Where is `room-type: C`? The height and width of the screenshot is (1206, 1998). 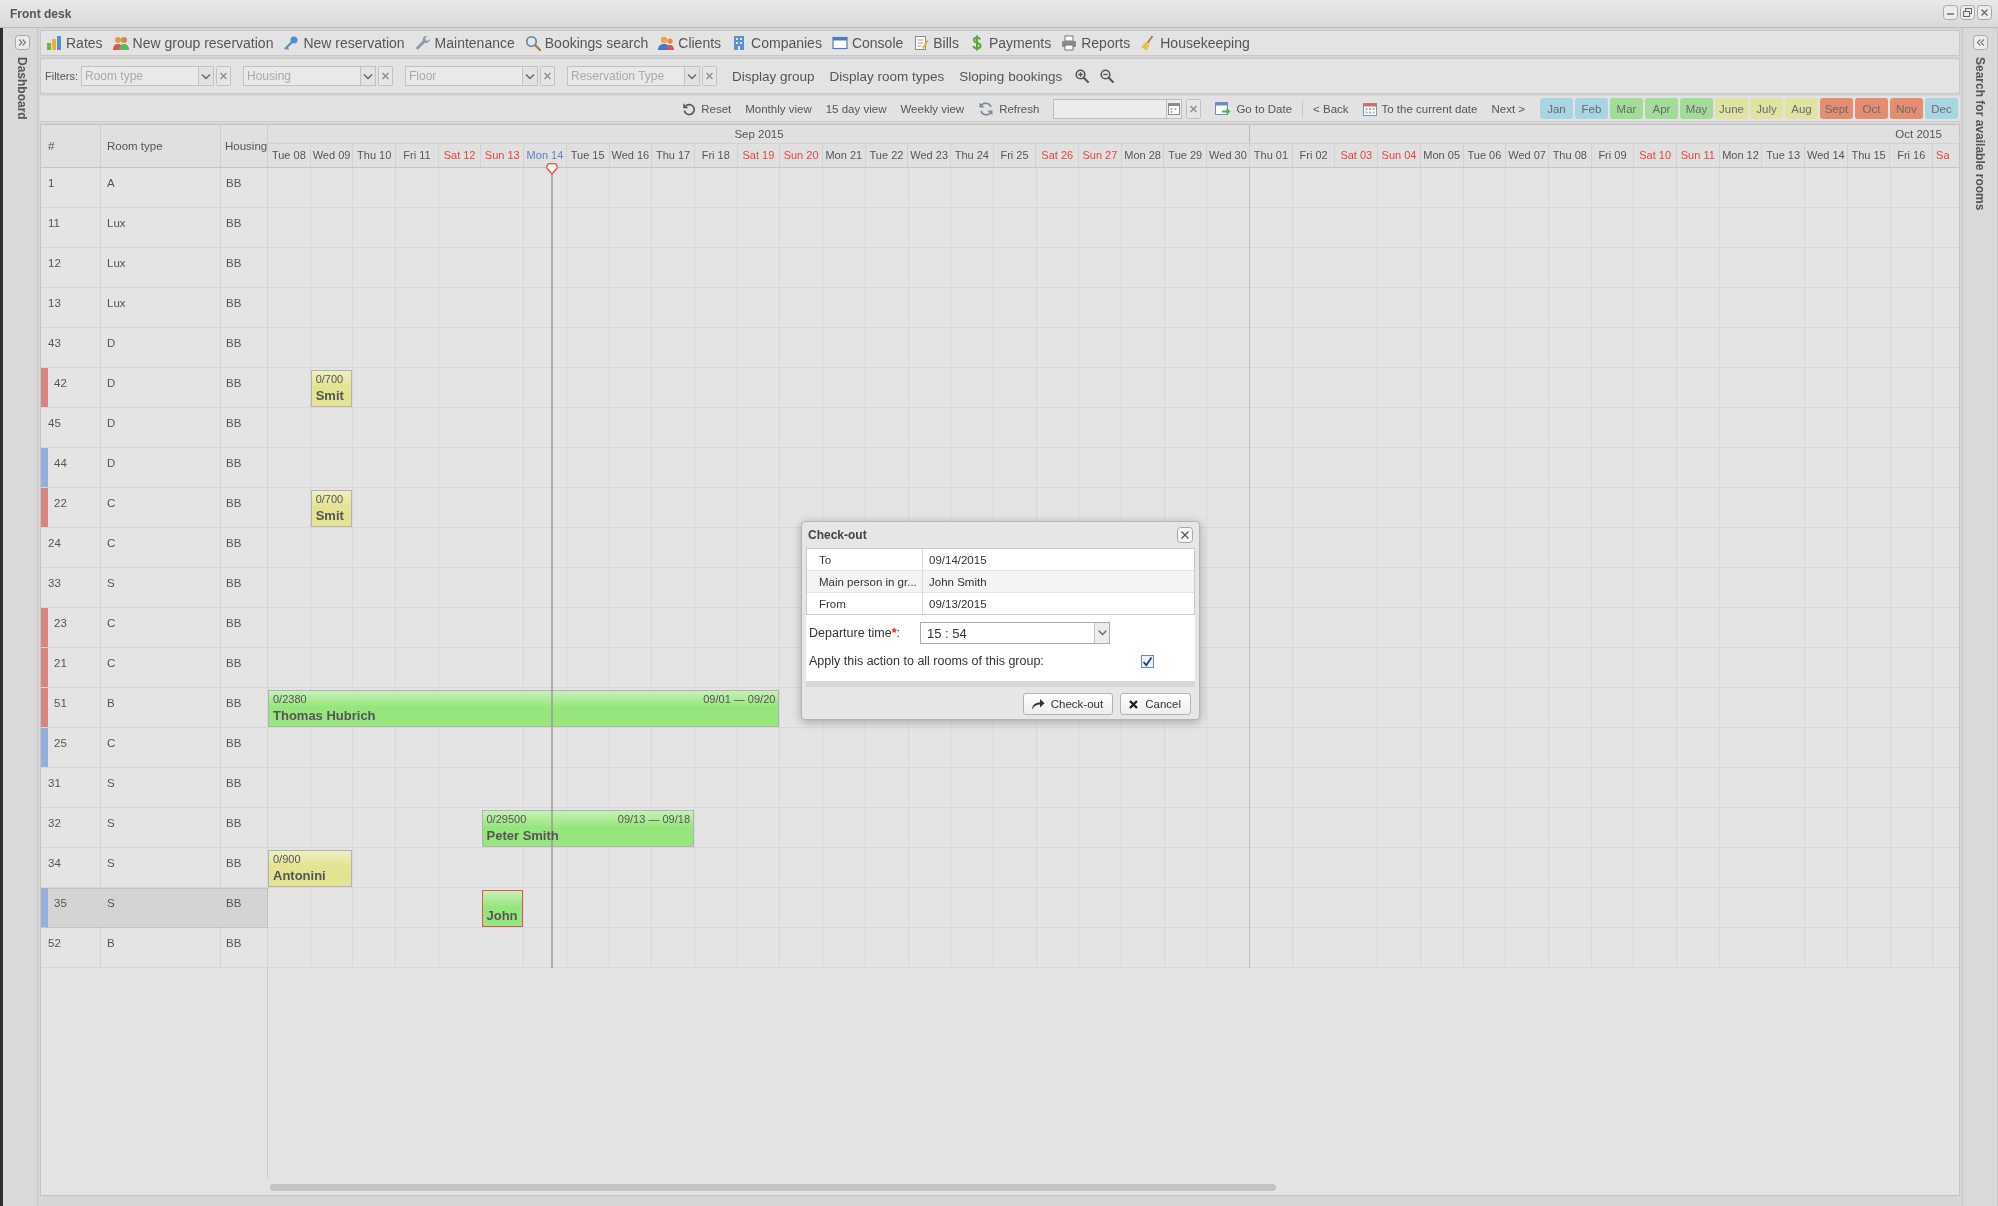 room-type: C is located at coordinates (111, 542).